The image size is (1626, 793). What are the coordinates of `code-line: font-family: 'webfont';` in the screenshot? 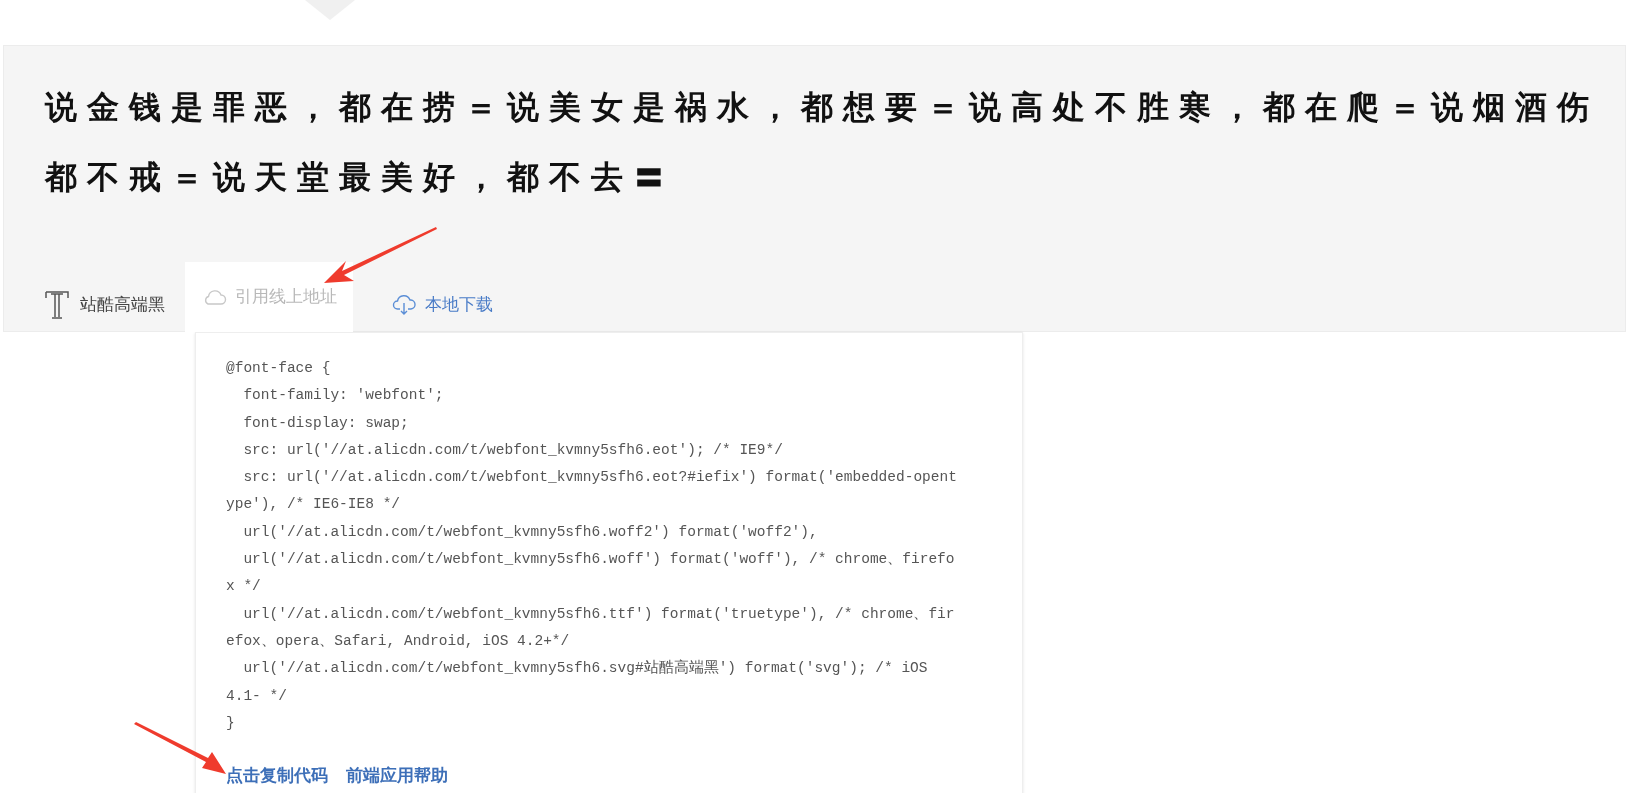 It's located at (343, 396).